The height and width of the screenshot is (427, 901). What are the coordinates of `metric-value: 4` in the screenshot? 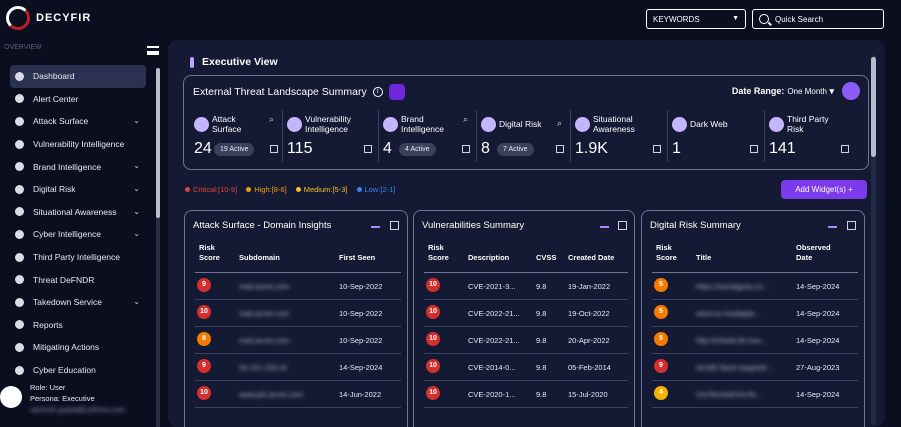 It's located at (387, 148).